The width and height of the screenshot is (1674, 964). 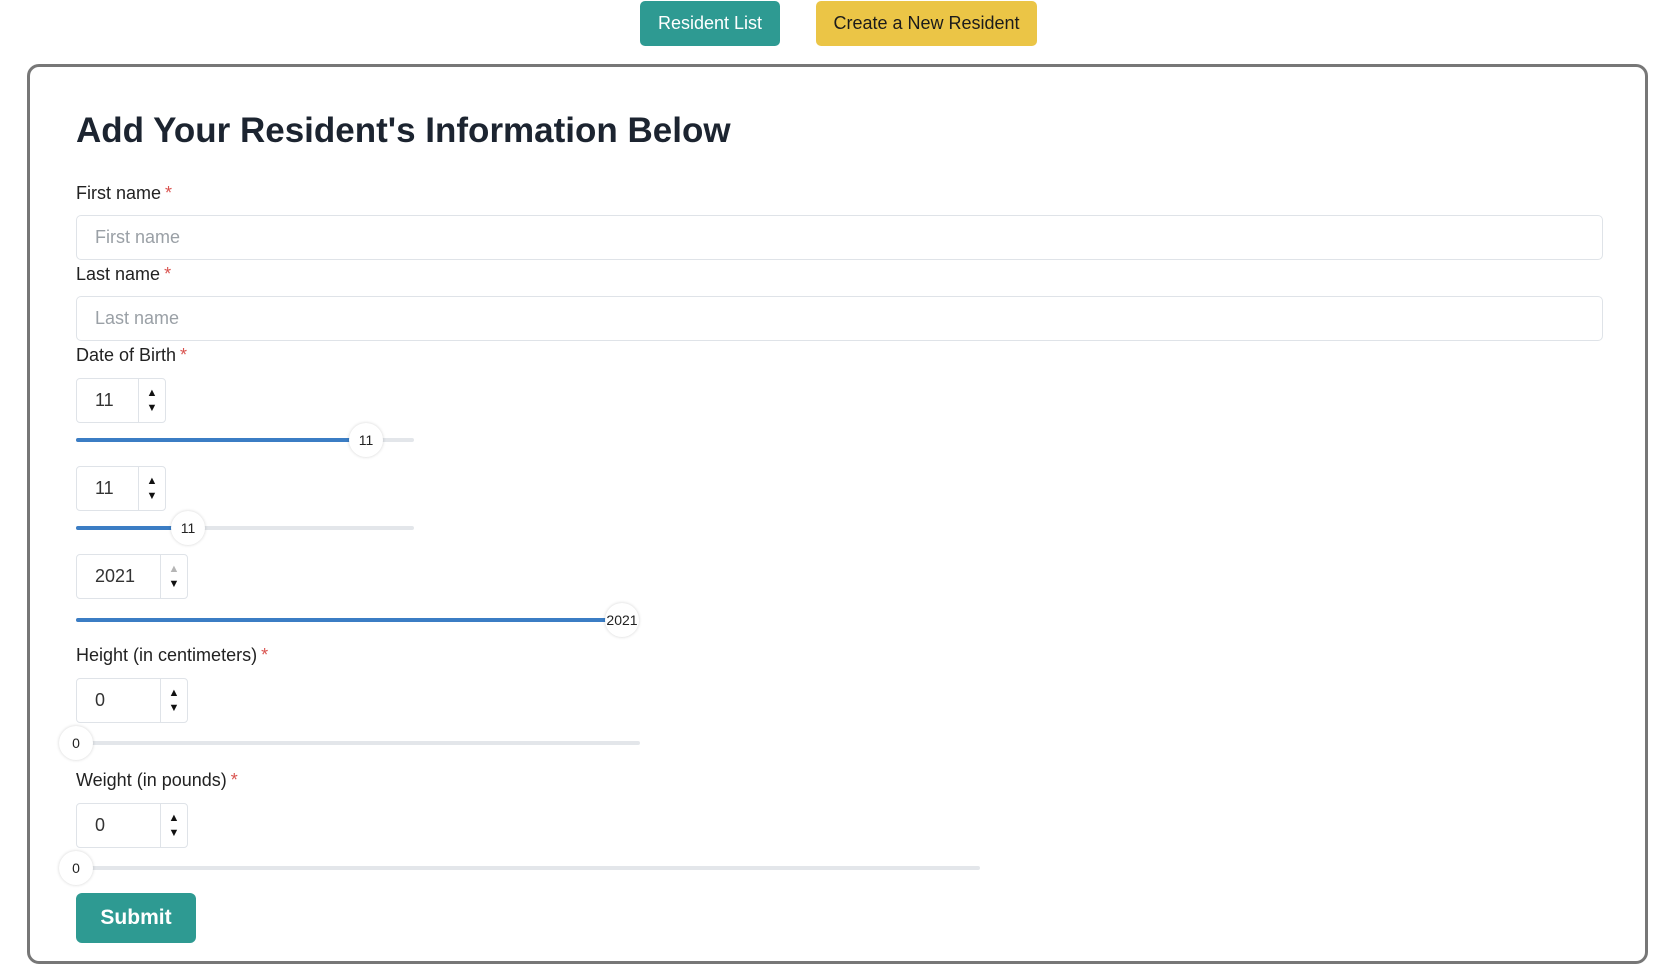 What do you see at coordinates (100, 700) in the screenshot?
I see `height-value: 0` at bounding box center [100, 700].